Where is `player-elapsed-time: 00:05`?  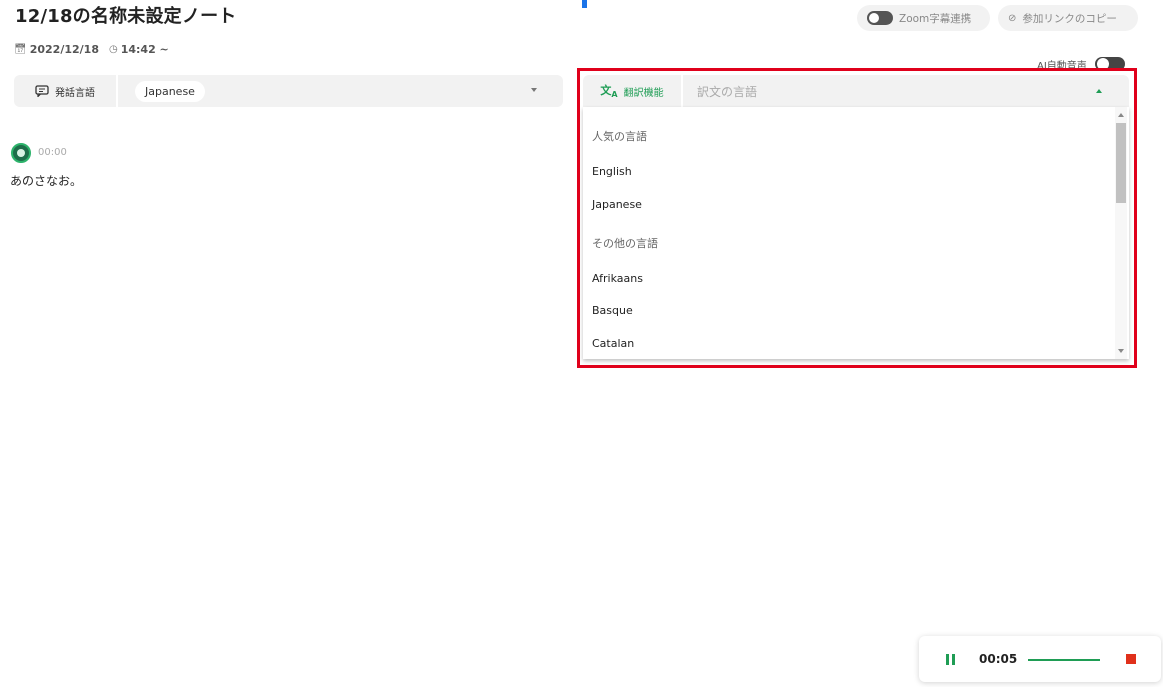 player-elapsed-time: 00:05 is located at coordinates (998, 659).